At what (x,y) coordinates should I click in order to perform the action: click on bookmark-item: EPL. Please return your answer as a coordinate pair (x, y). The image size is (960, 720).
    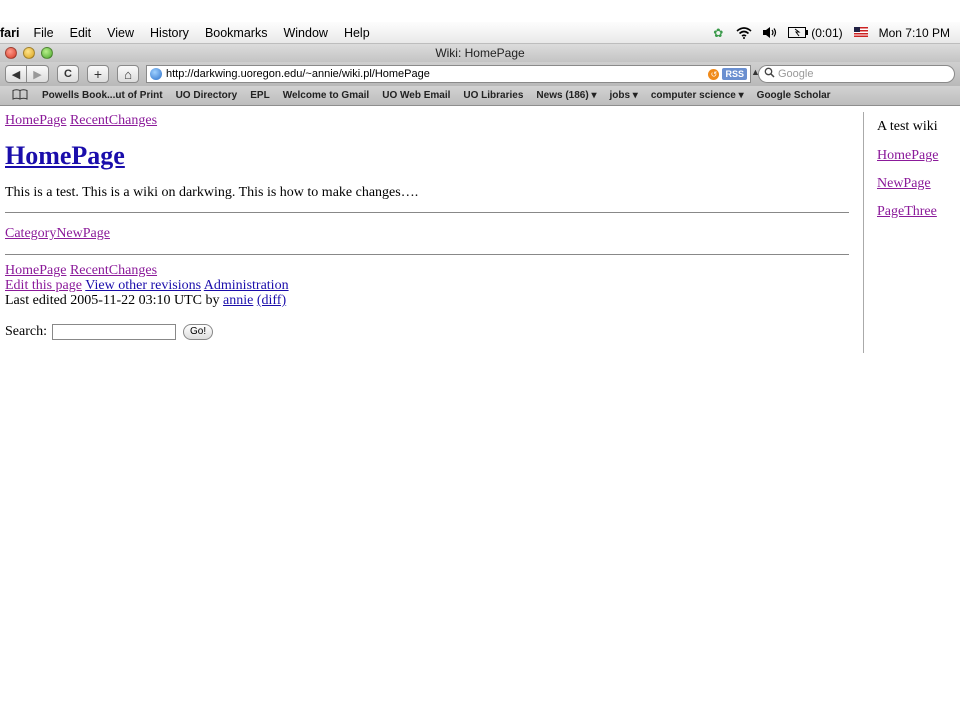
    Looking at the image, I should click on (259, 95).